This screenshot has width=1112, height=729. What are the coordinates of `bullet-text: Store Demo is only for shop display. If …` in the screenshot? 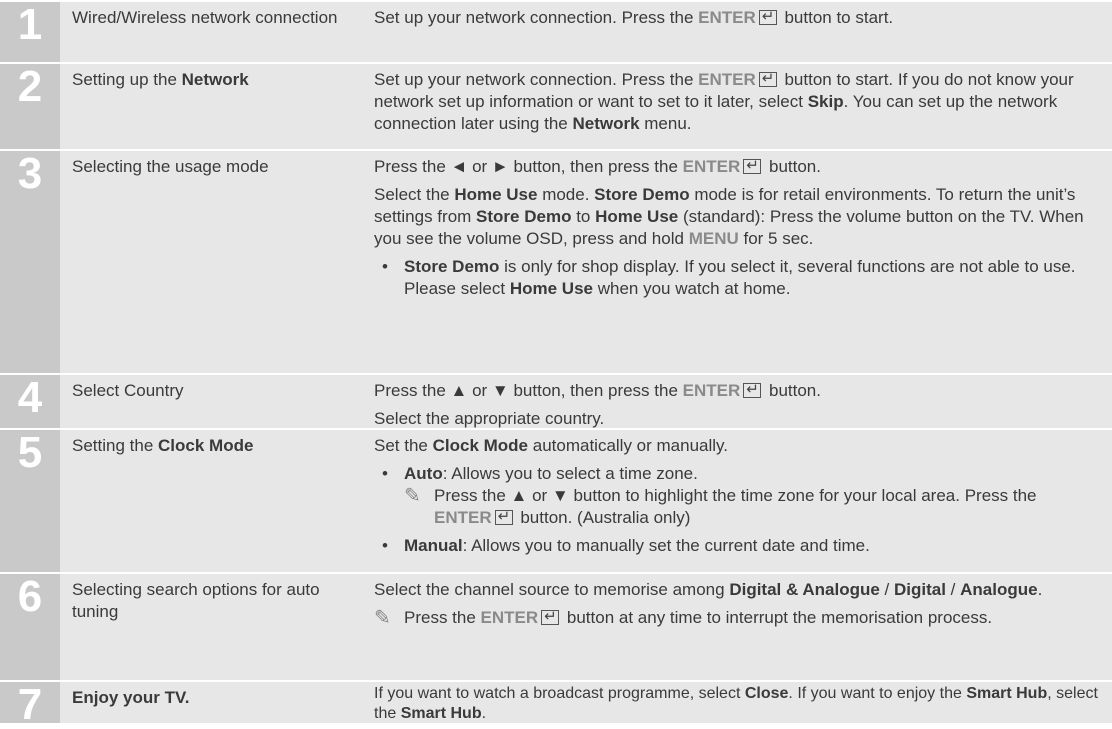 It's located at (751, 278).